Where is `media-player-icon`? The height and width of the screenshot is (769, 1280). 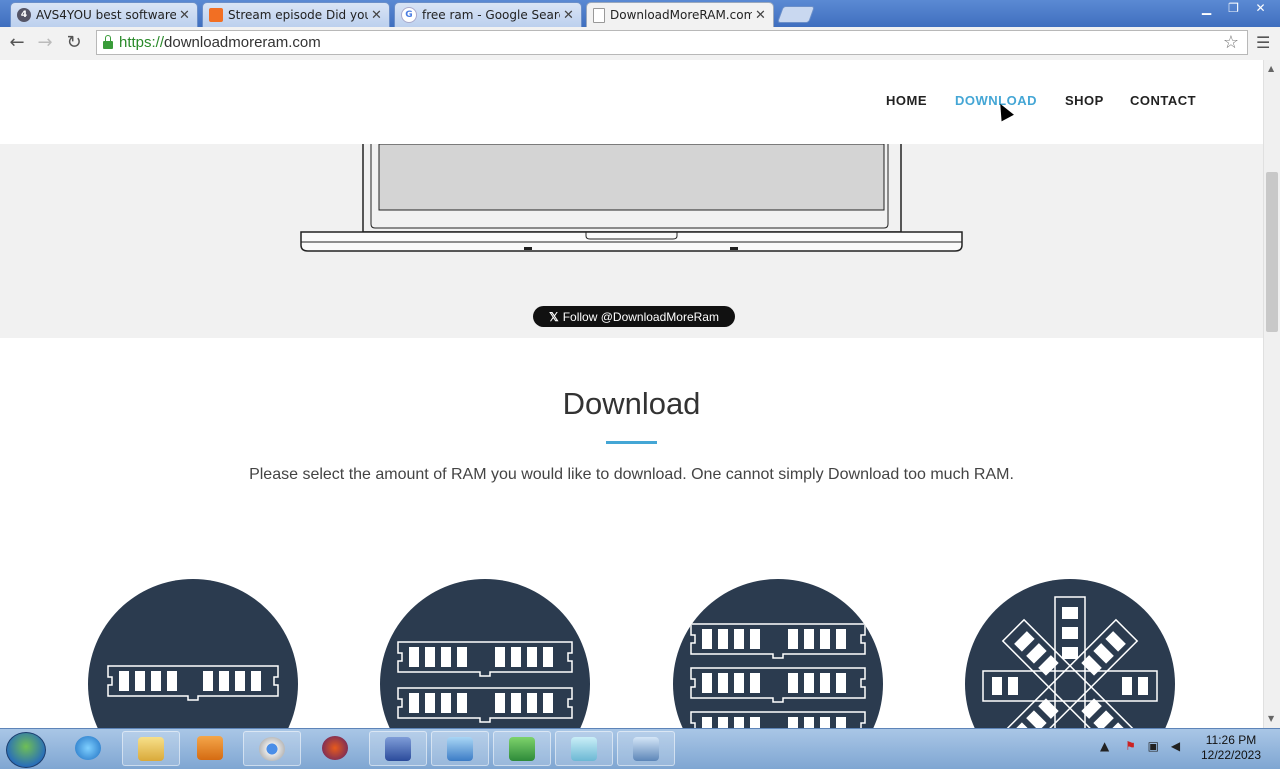 media-player-icon is located at coordinates (210, 748).